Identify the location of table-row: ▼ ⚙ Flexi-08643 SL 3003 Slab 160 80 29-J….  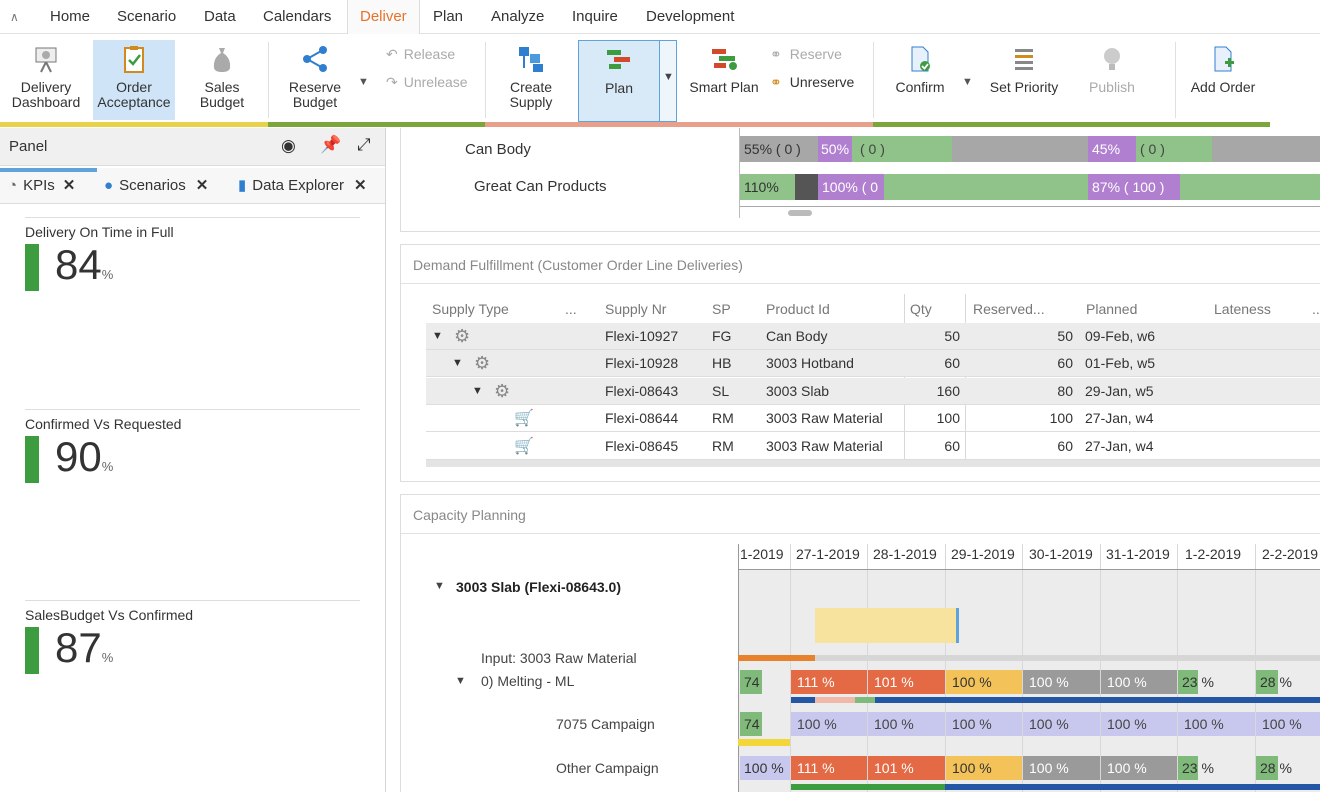
(873, 391).